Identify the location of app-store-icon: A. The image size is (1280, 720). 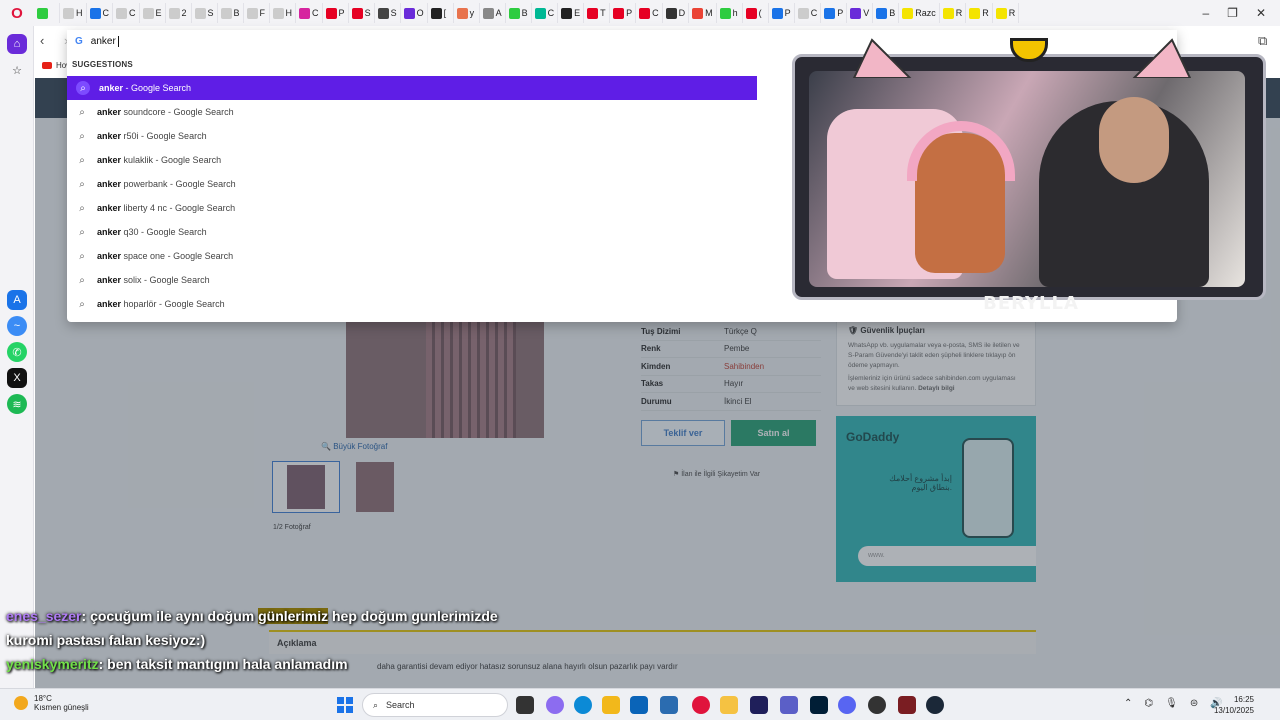
(17, 300).